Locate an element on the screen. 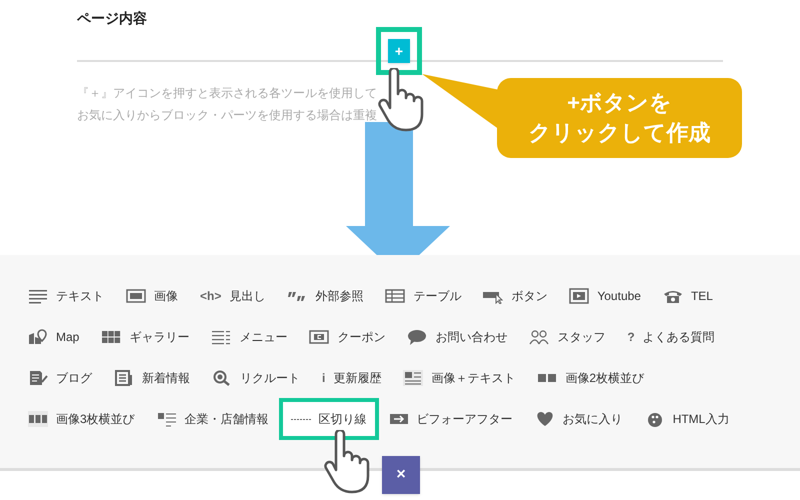  section-title: ページ内容 is located at coordinates (112, 18).